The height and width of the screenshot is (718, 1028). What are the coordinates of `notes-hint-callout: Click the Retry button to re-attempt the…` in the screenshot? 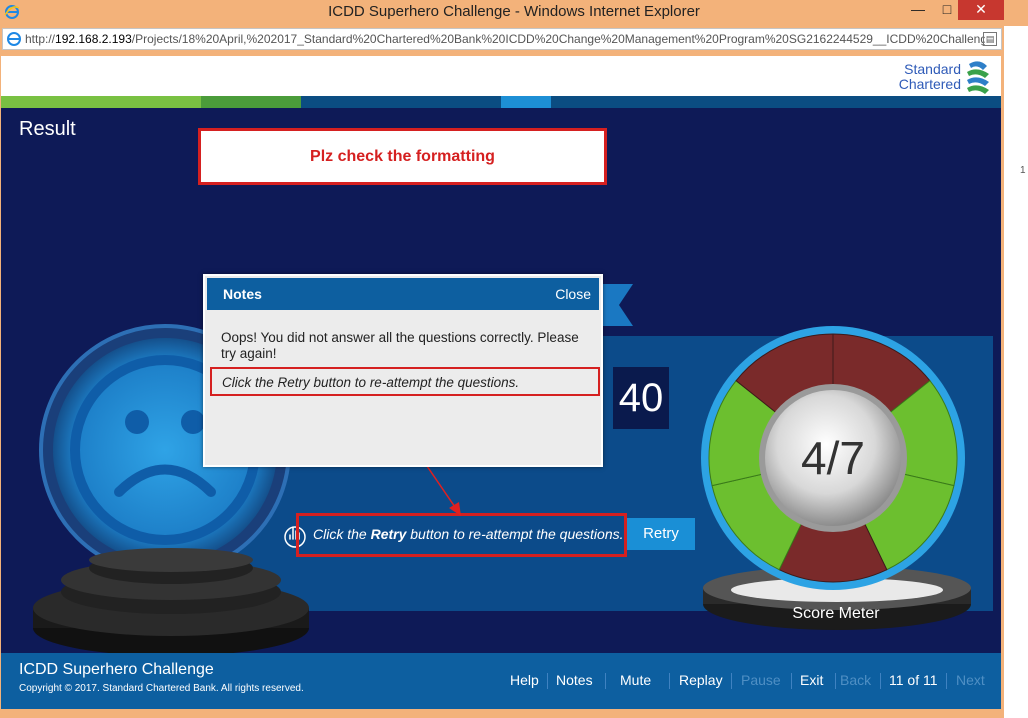 It's located at (405, 381).